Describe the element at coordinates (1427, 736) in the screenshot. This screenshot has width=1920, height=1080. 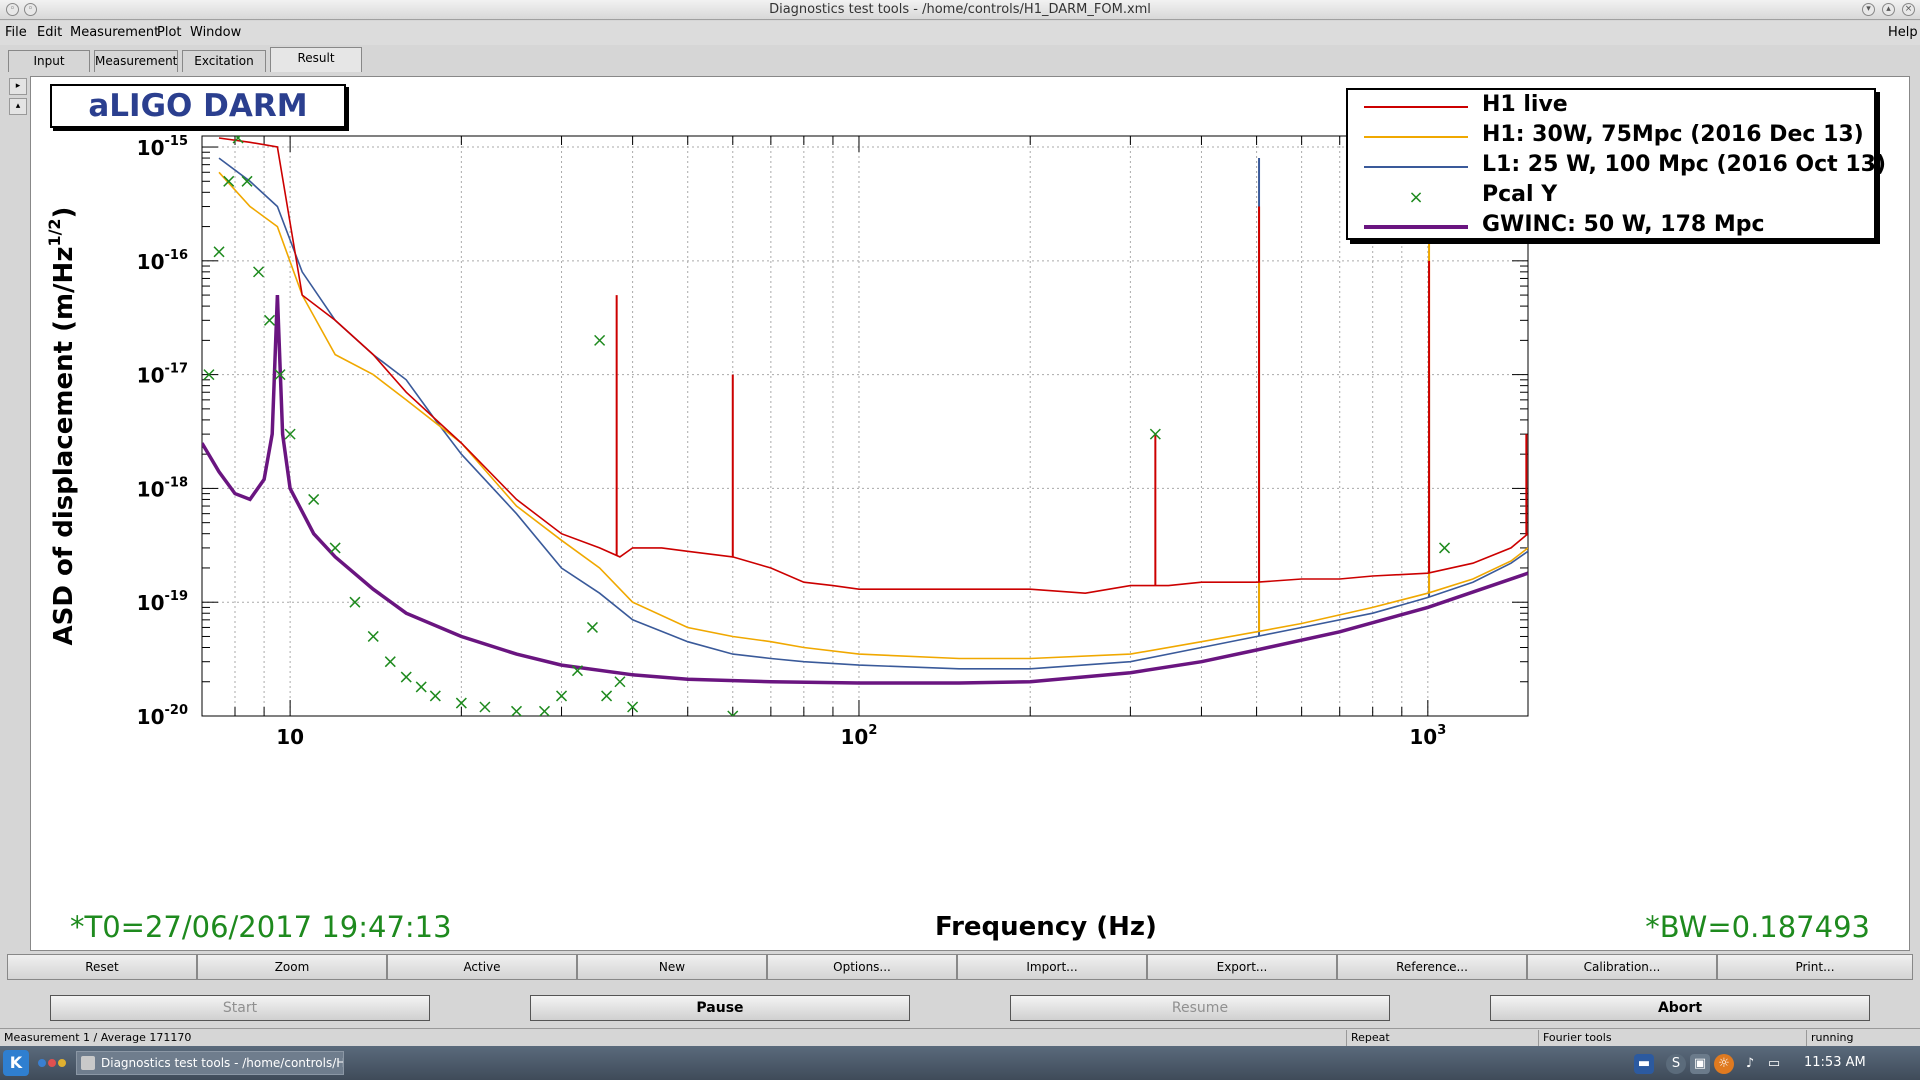
I see `x-tick-label: 103` at that location.